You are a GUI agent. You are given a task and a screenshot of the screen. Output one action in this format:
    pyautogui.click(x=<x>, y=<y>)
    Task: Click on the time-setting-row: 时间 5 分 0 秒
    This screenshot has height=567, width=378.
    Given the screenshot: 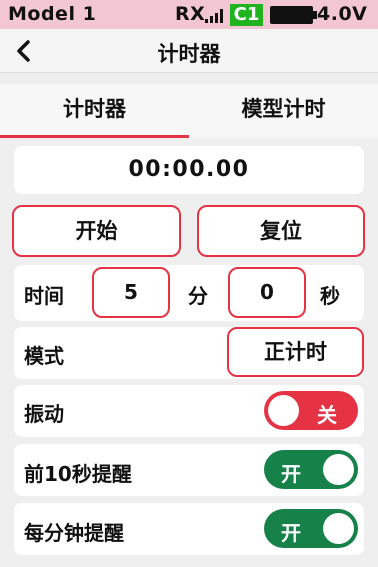 What is the action you would take?
    pyautogui.click(x=189, y=293)
    